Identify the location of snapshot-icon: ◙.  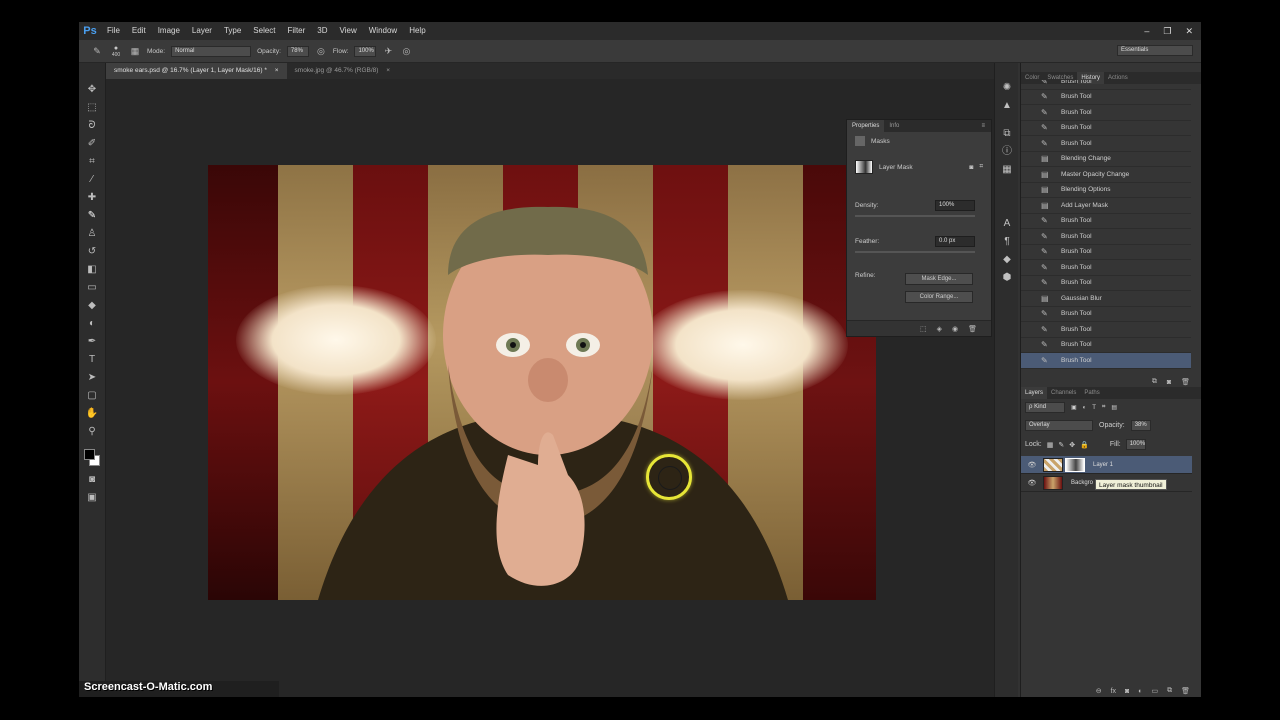
(1169, 382).